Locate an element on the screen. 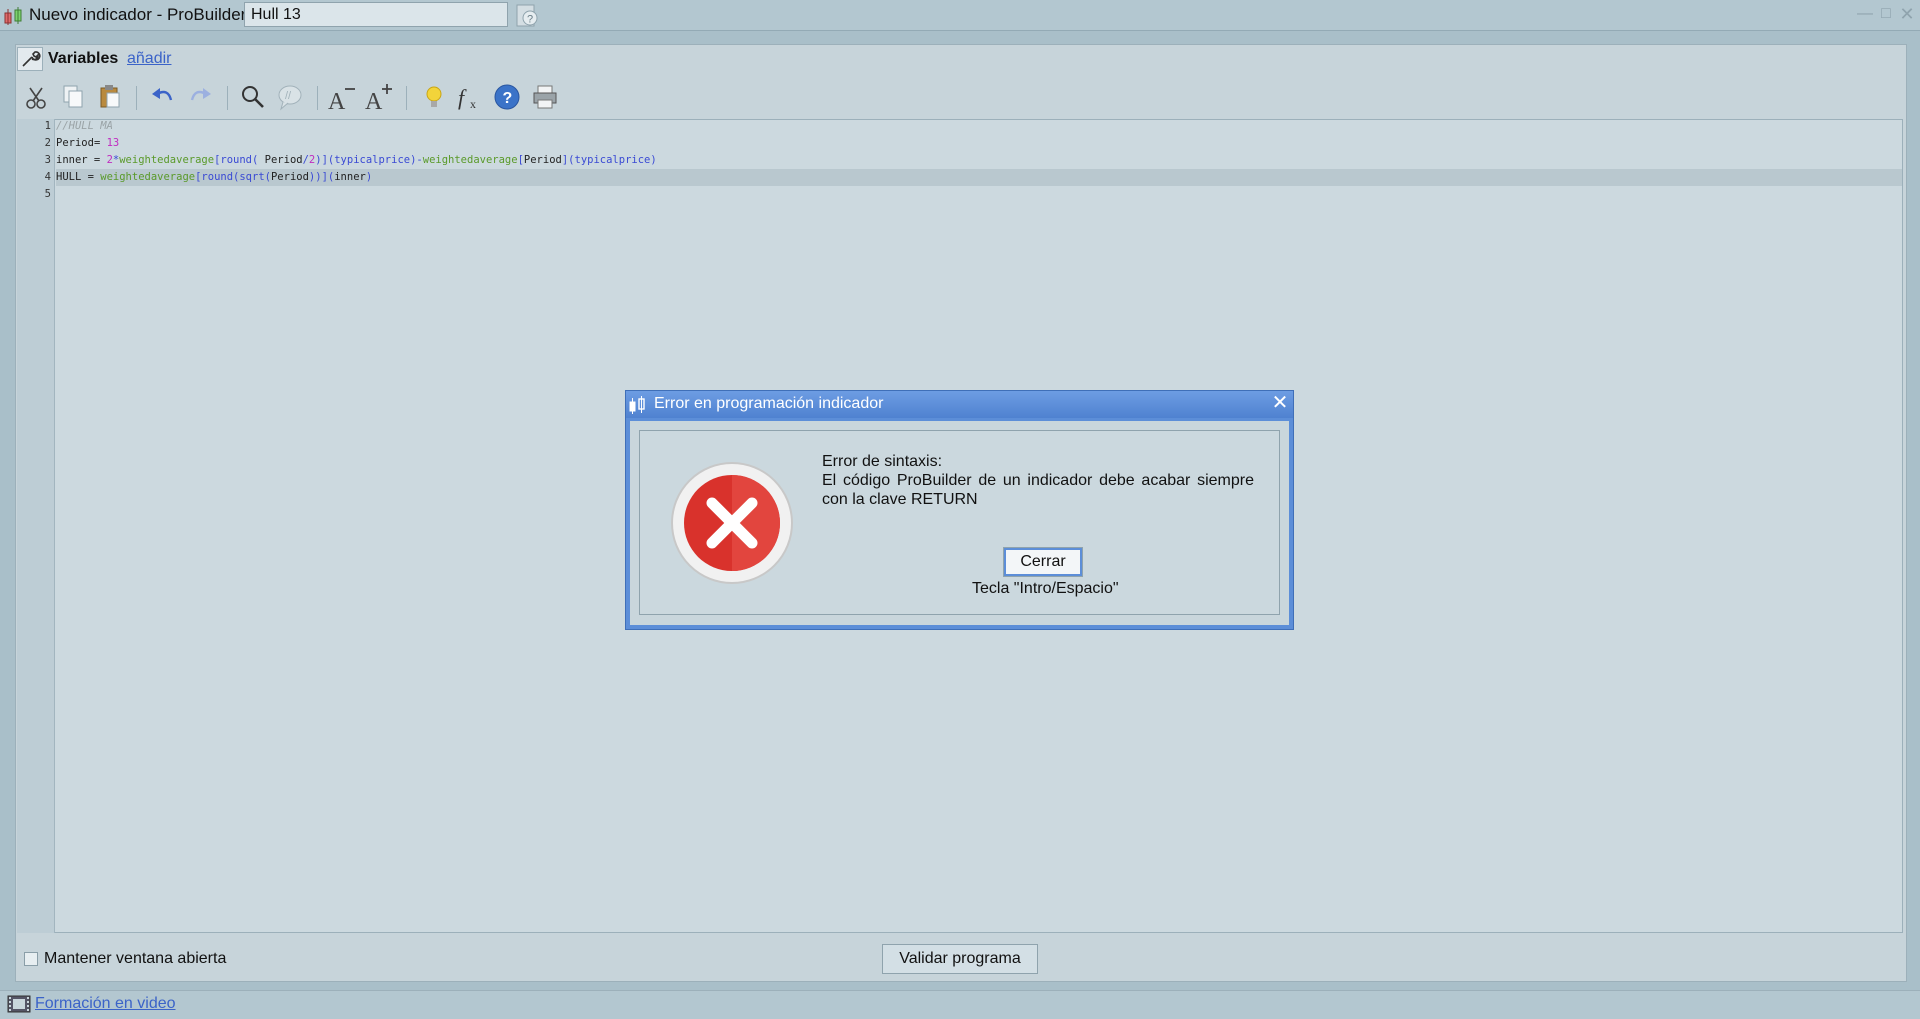  code-line: //HULL MA is located at coordinates (84, 126).